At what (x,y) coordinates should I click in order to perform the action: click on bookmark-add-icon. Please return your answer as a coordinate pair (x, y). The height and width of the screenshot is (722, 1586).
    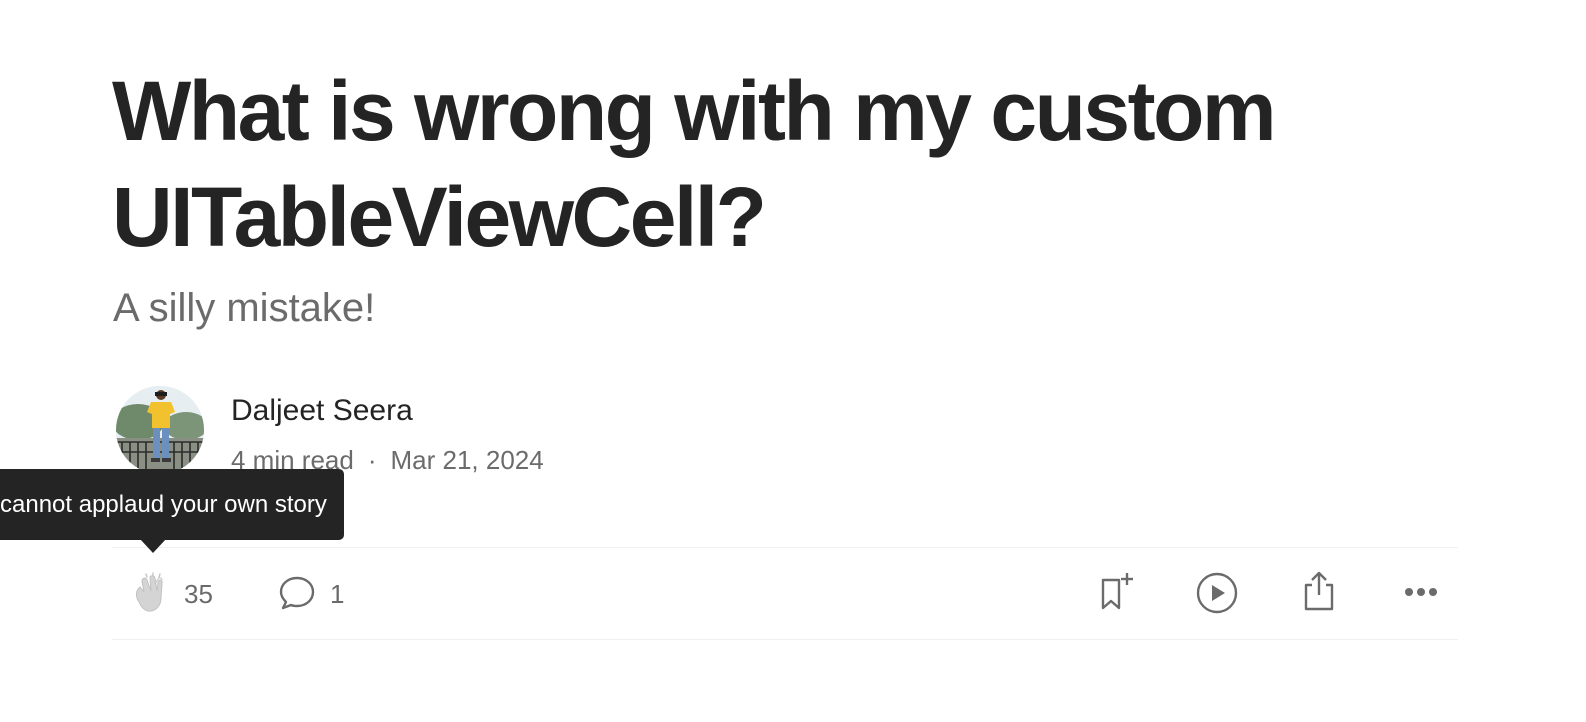
    Looking at the image, I should click on (1117, 591).